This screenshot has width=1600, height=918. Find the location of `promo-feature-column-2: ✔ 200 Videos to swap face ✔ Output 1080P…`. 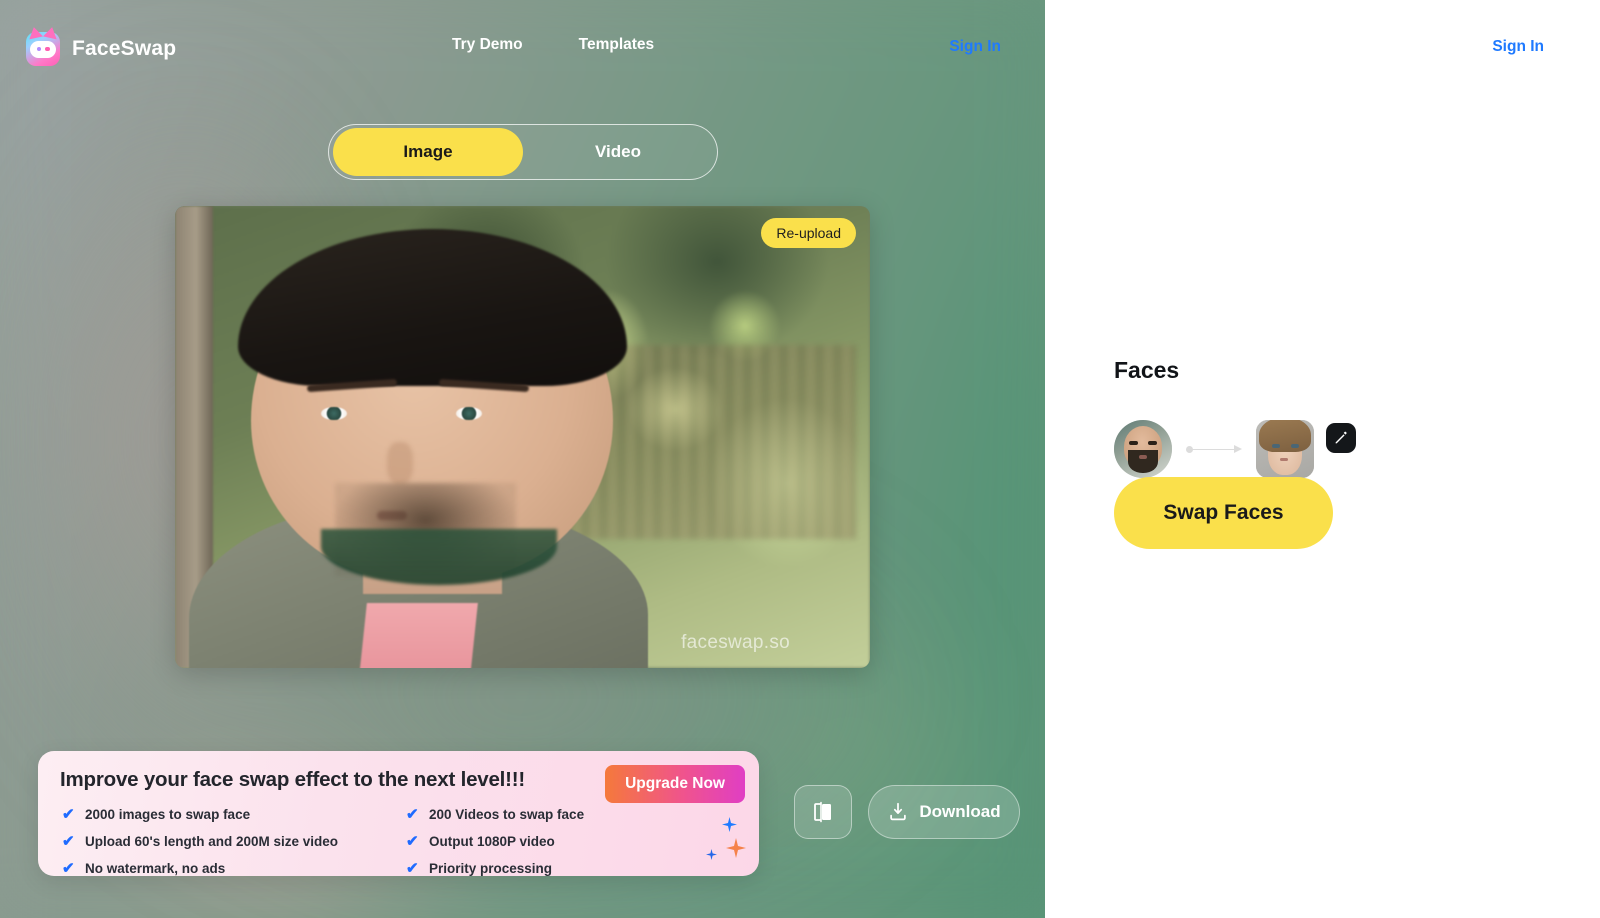

promo-feature-column-2: ✔ 200 Videos to swap face ✔ Output 1080P… is located at coordinates (495, 840).